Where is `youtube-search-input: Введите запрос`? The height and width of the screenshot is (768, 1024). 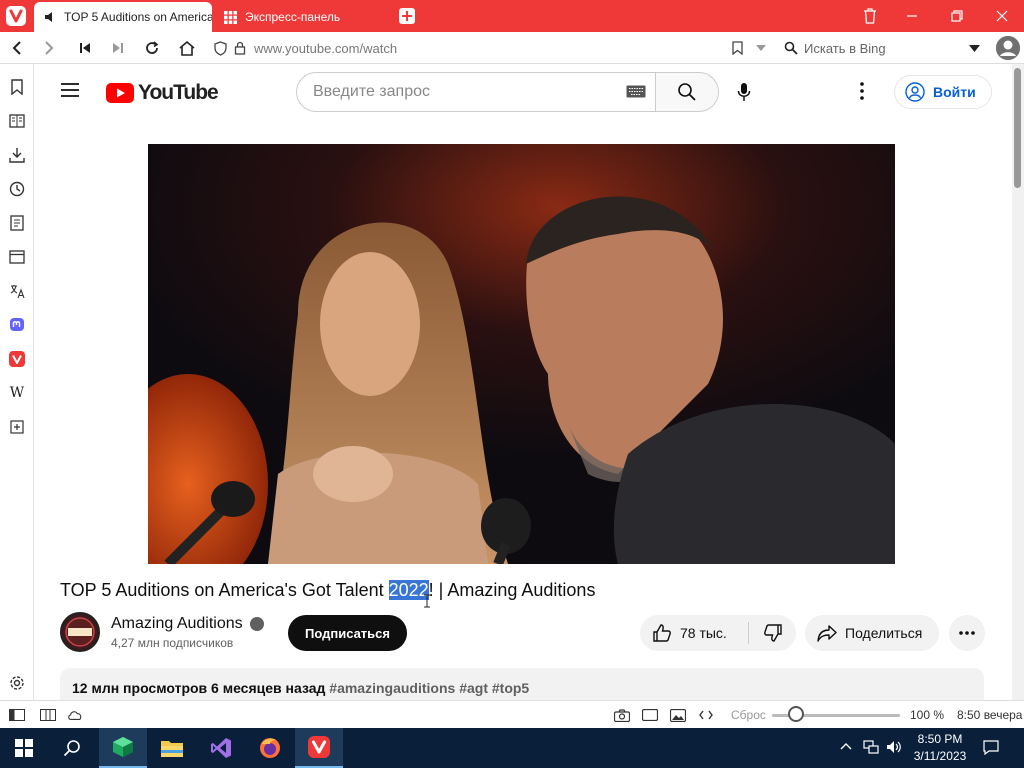 youtube-search-input: Введите запрос is located at coordinates (476, 92).